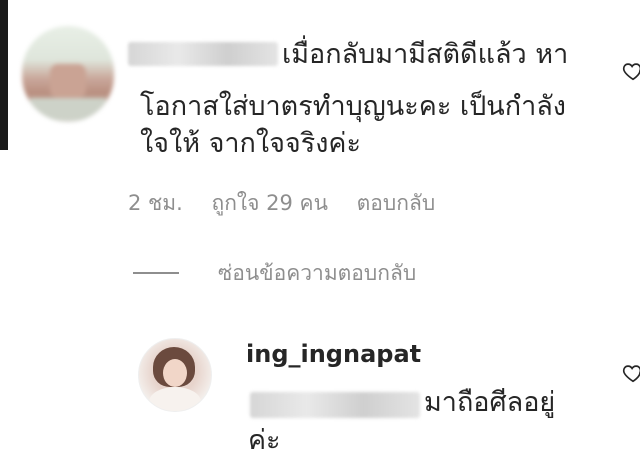 The width and height of the screenshot is (640, 475). What do you see at coordinates (333, 354) in the screenshot?
I see `reply-username: ing_ingnapat` at bounding box center [333, 354].